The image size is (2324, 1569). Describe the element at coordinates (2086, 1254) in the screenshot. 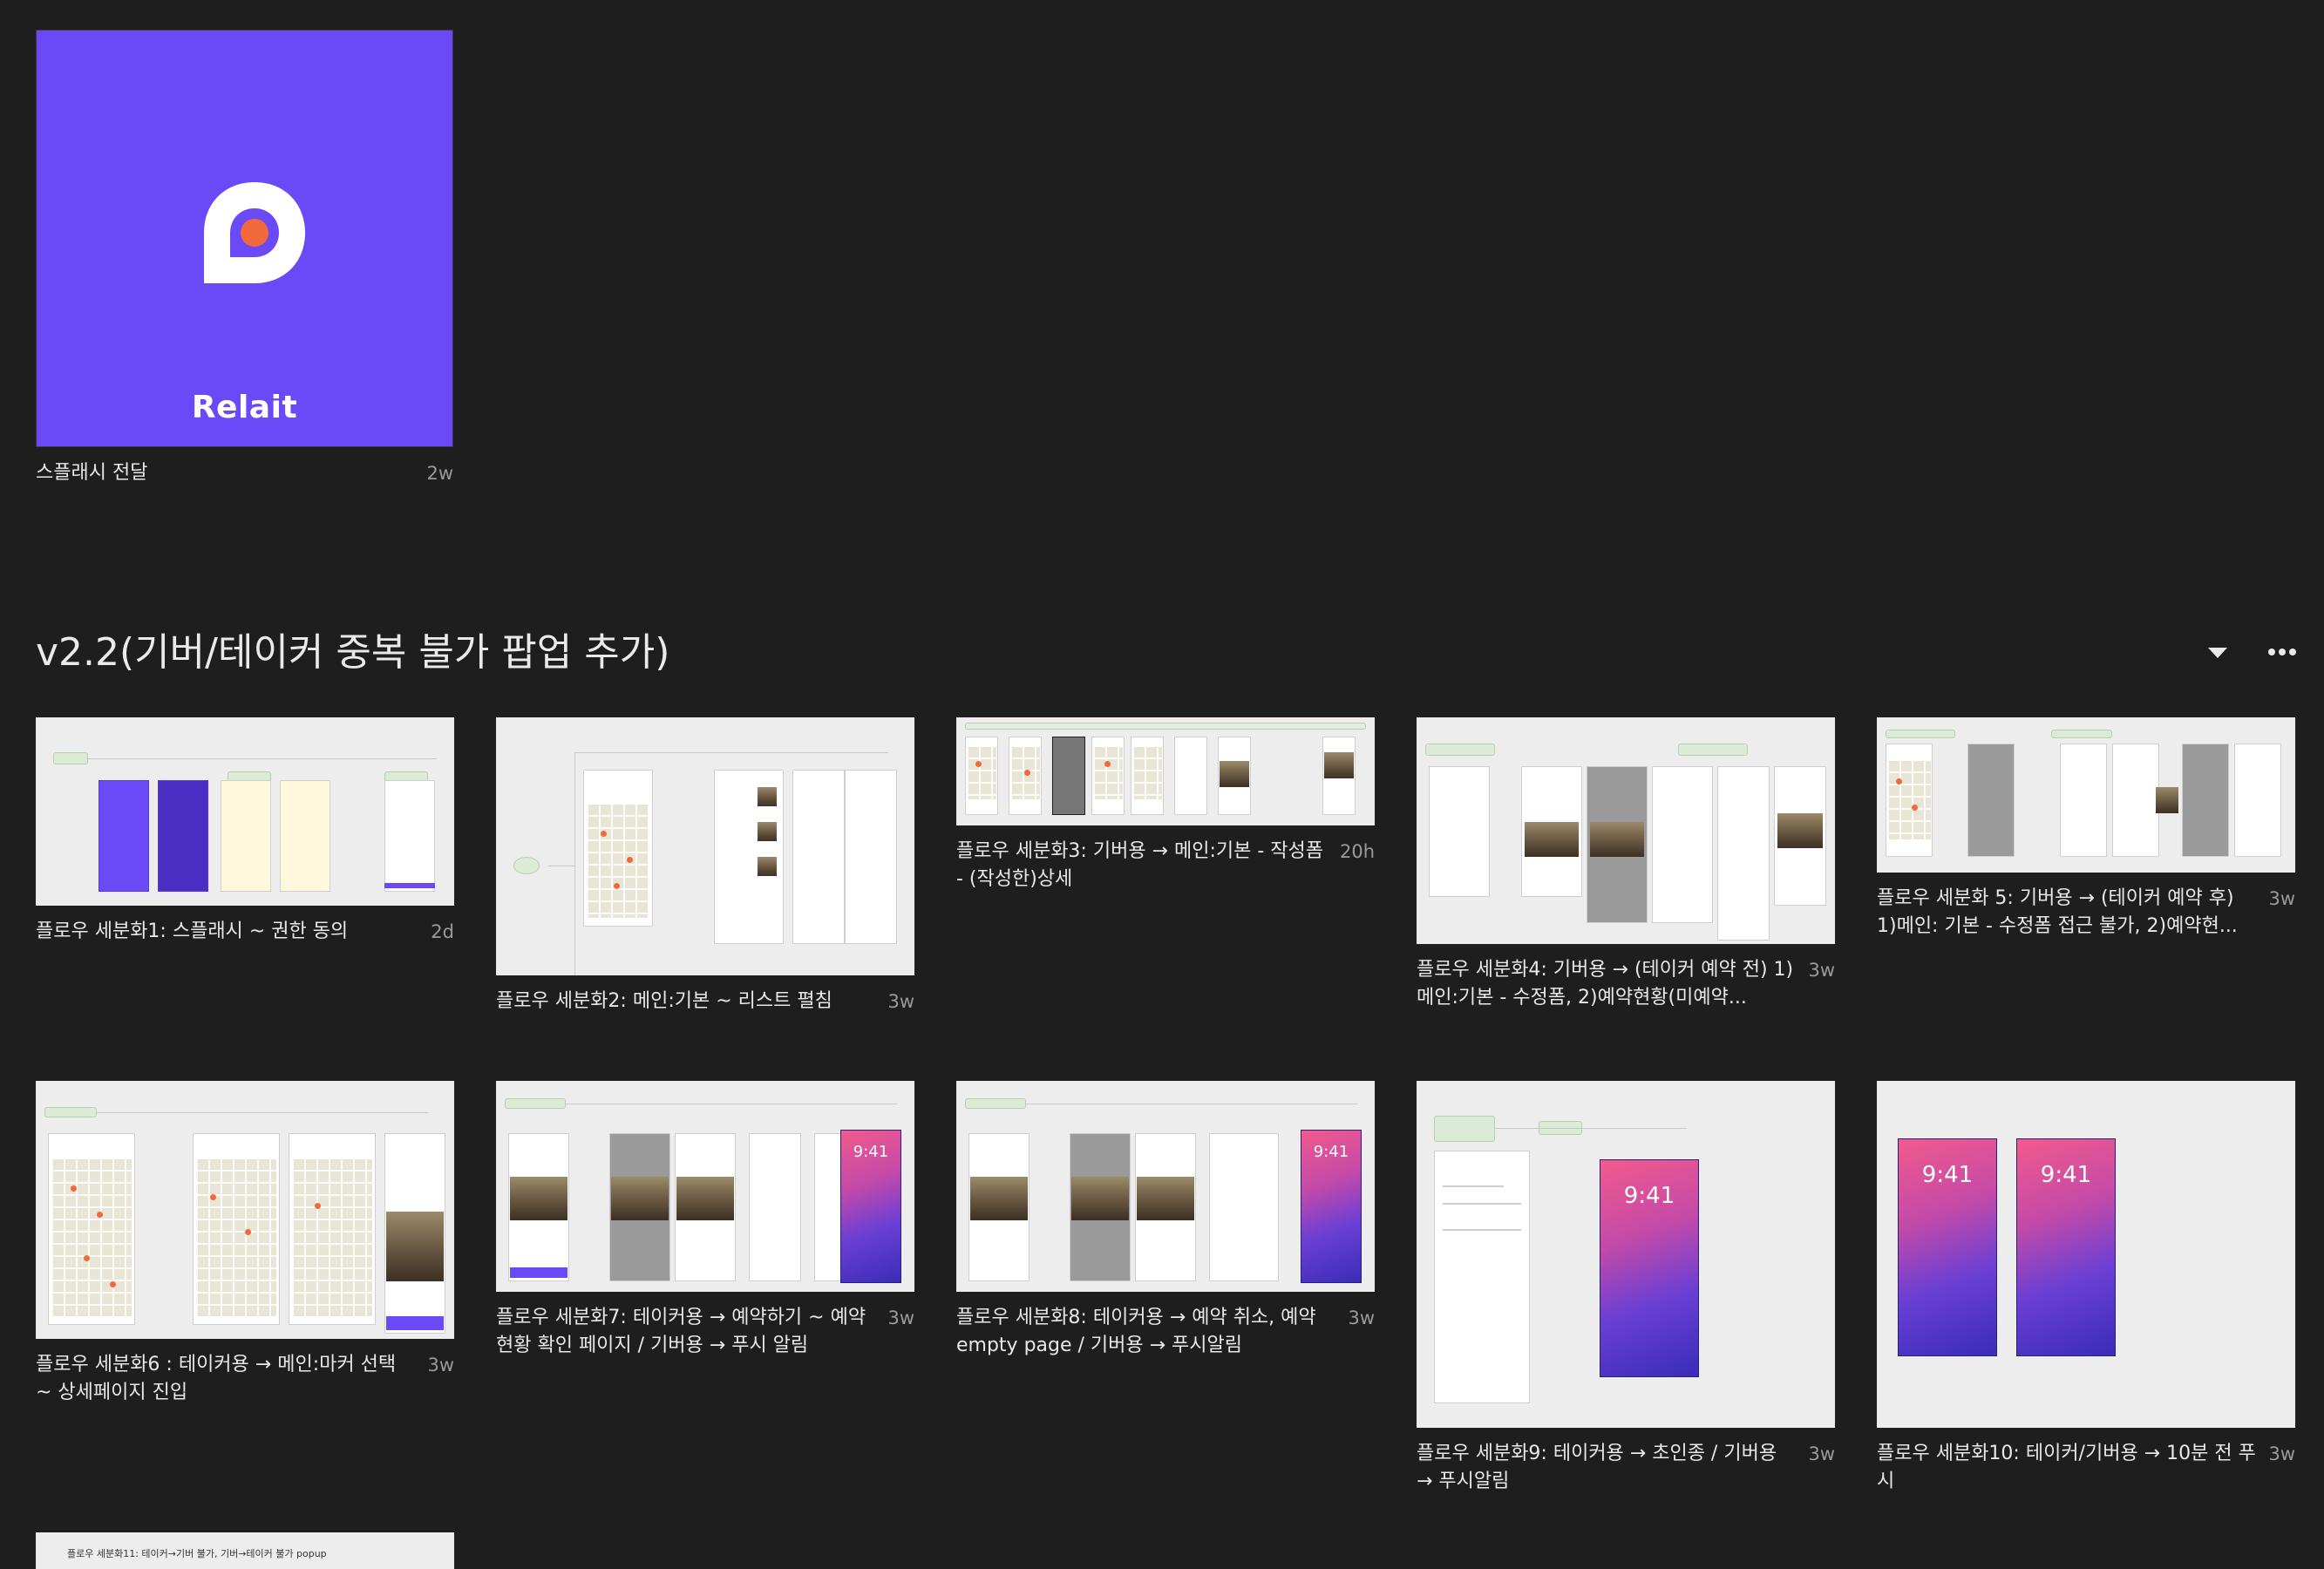

I see `flow-thumbnail: 9:41 9:41` at that location.